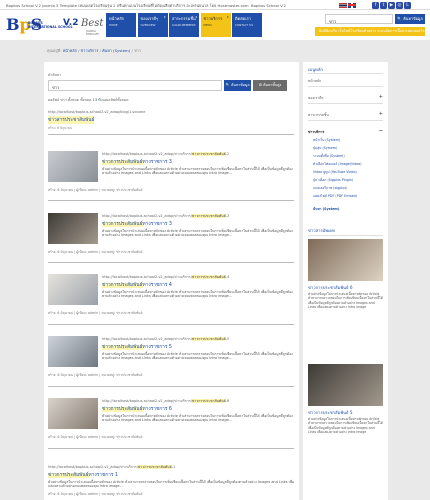 Image resolution: width=430 pixels, height=500 pixels. I want to click on instagram-icon: ◎, so click(399, 5).